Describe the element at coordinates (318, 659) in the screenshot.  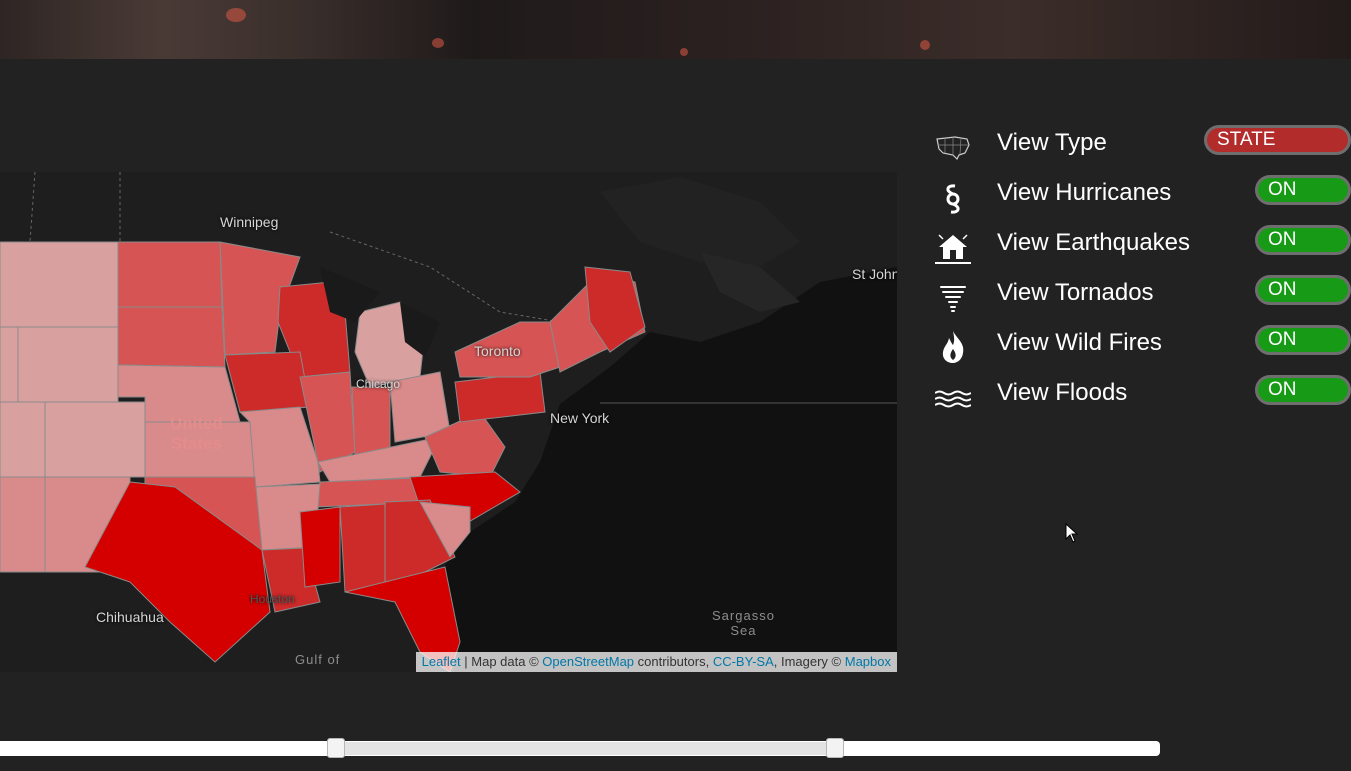
I see `sea-label-gulf: Gulf of` at that location.